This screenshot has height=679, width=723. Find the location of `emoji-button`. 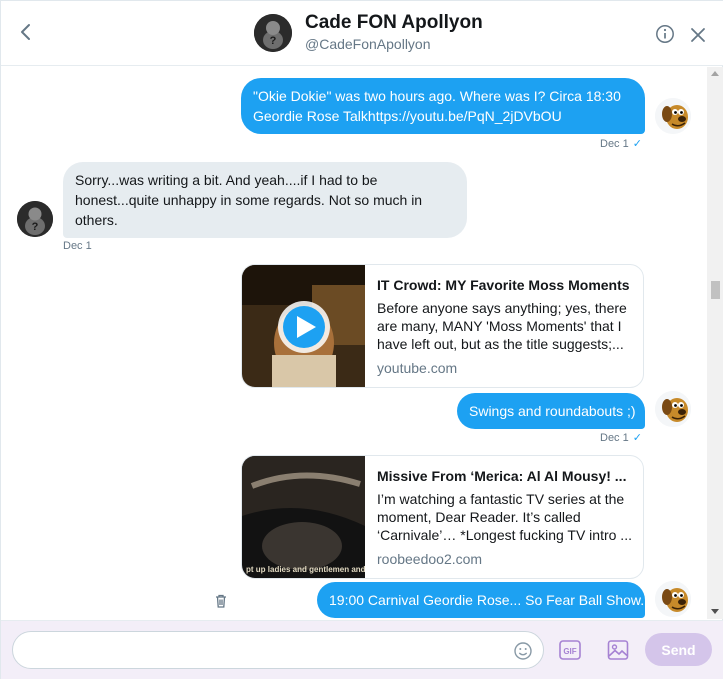

emoji-button is located at coordinates (523, 651).